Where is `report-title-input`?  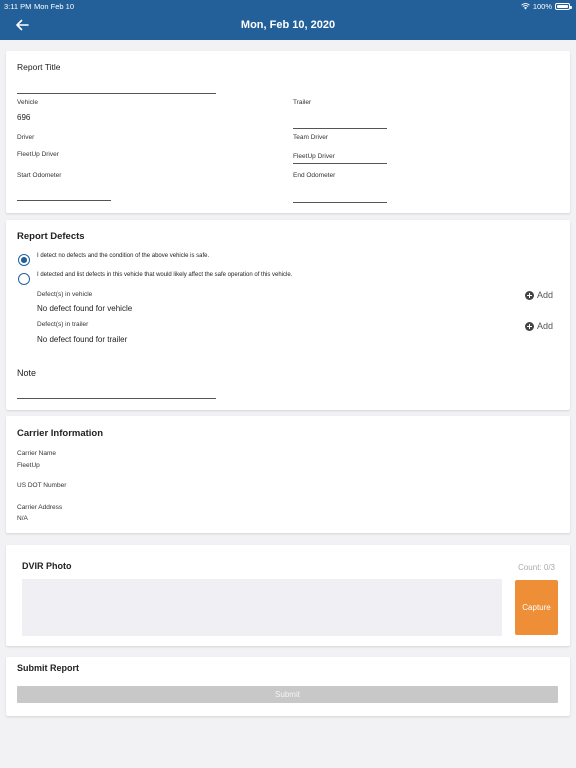
report-title-input is located at coordinates (116, 93).